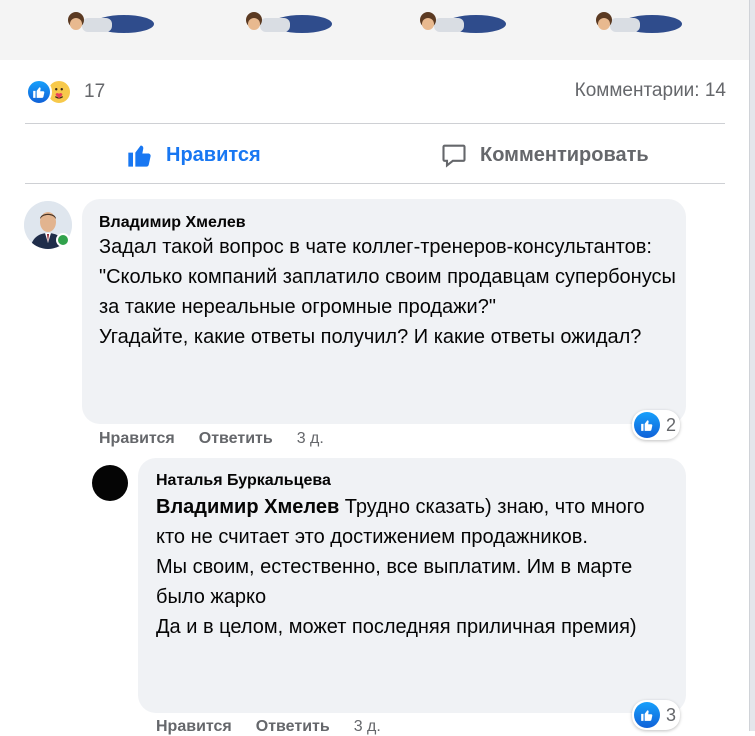 This screenshot has height=736, width=755. I want to click on like-button: Нравится, so click(193, 155).